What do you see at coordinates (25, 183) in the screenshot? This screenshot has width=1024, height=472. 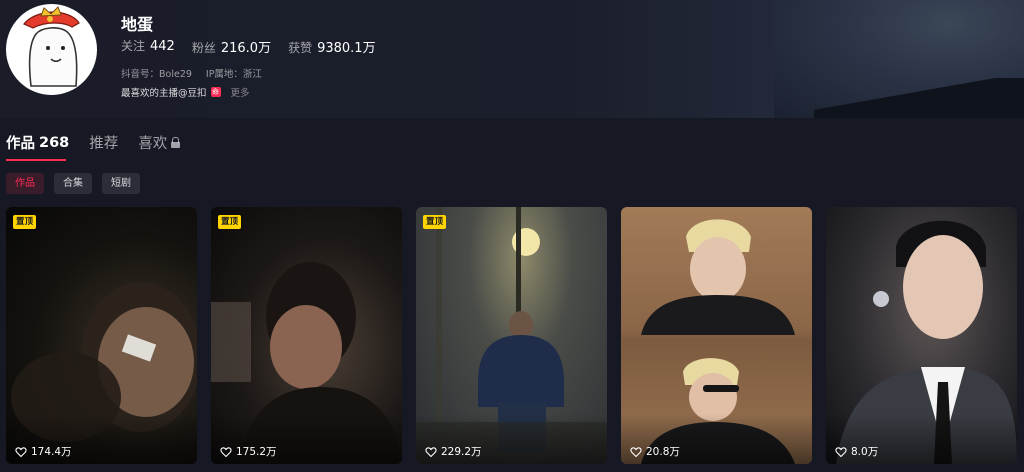 I see `chip-works: 作品` at bounding box center [25, 183].